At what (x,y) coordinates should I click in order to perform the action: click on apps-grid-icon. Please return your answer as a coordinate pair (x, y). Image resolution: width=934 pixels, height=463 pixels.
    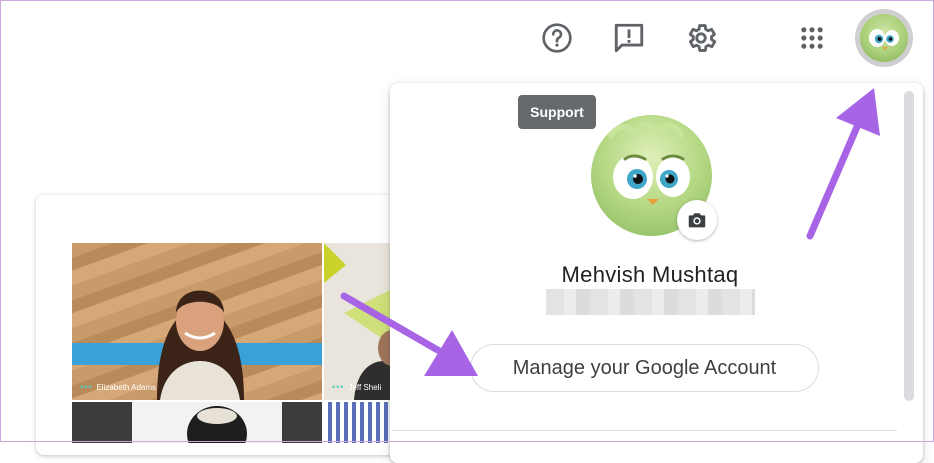
    Looking at the image, I should click on (812, 38).